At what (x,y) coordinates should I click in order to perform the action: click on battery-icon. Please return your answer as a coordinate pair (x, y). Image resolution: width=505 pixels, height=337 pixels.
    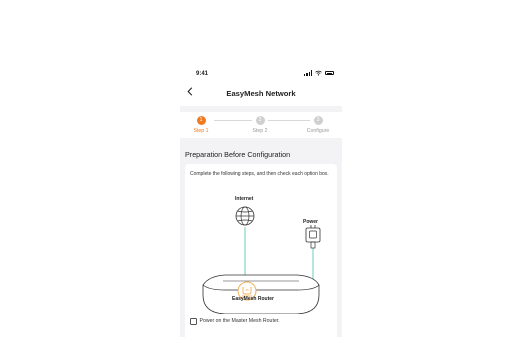
    Looking at the image, I should click on (329, 73).